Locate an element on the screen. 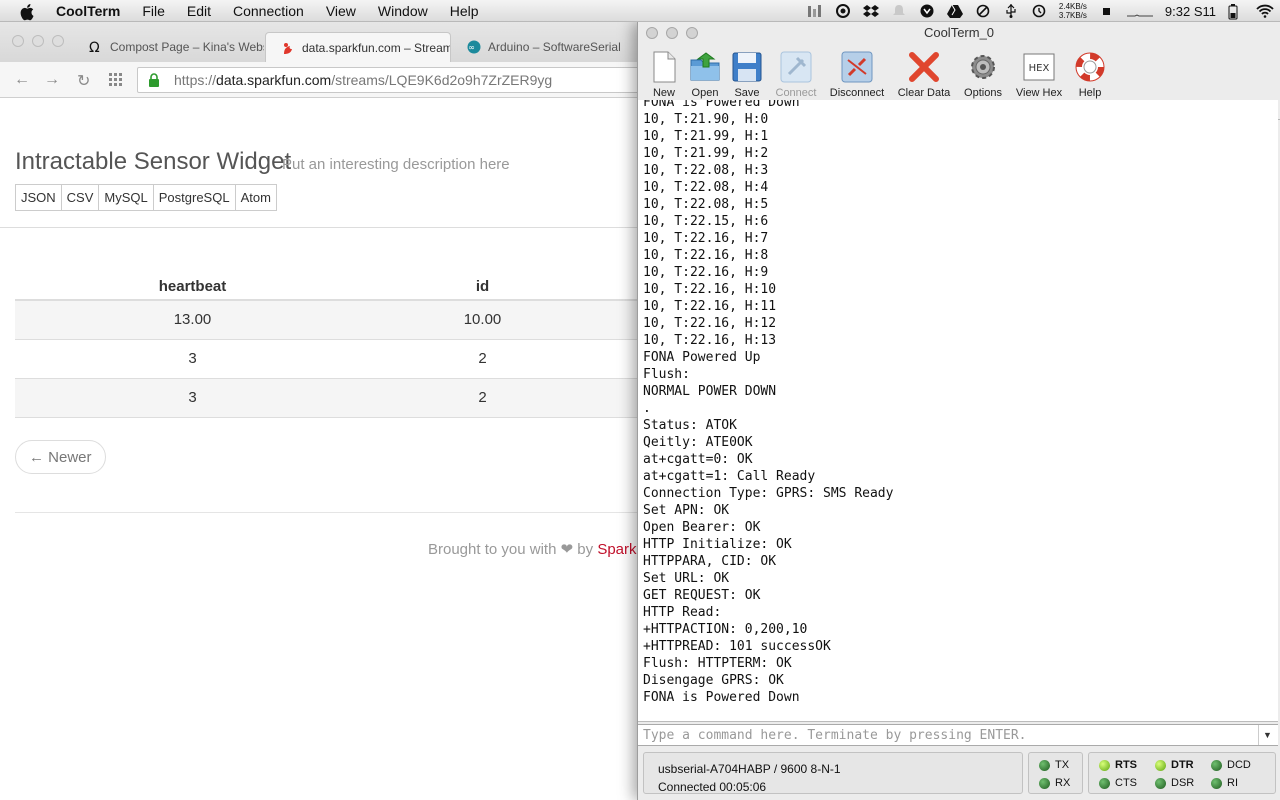 This screenshot has height=800, width=1280. clear-data-button: Clear Data is located at coordinates (924, 74).